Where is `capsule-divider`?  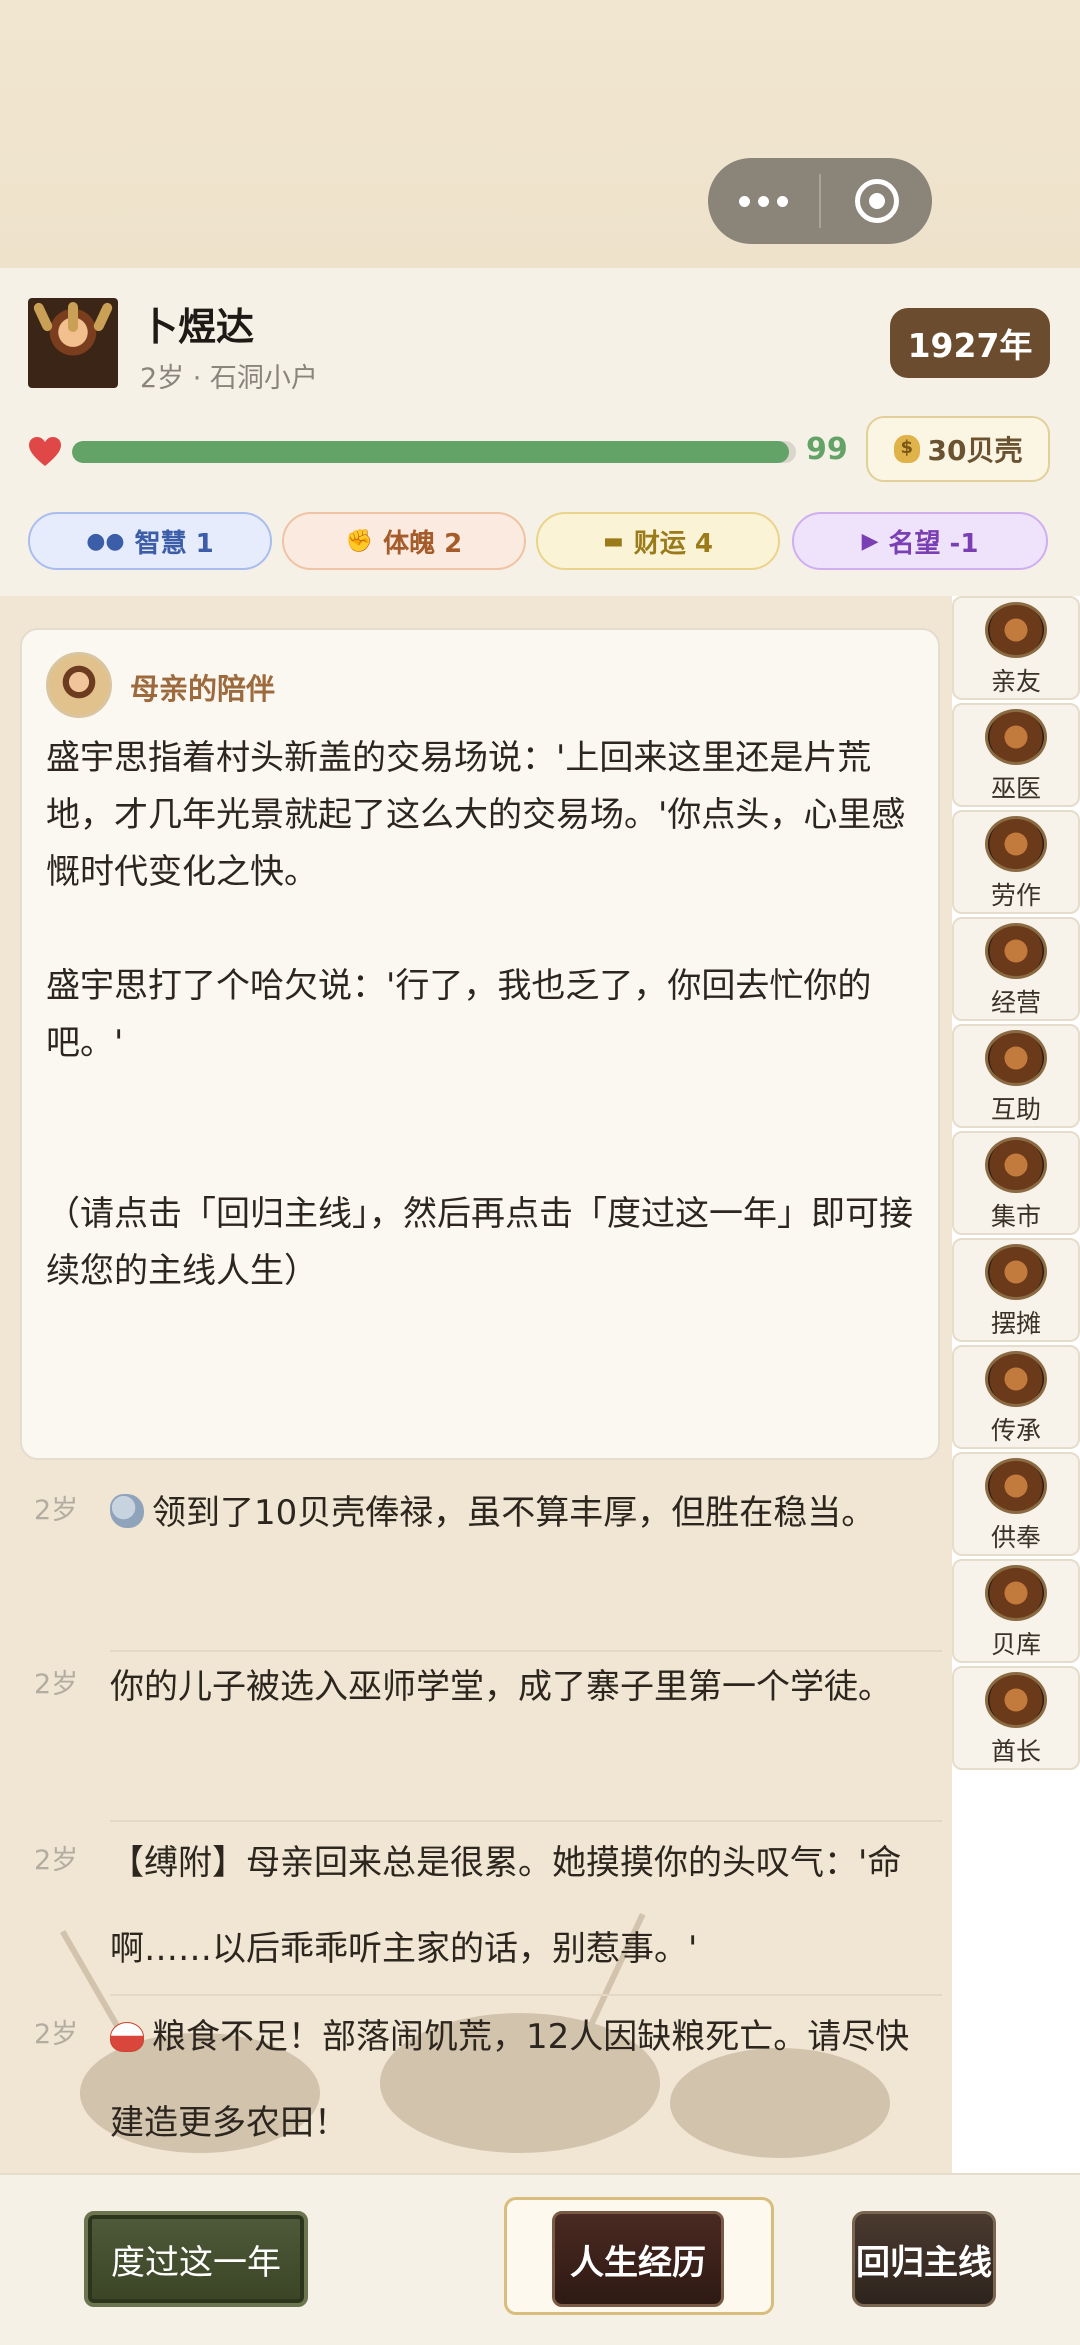
capsule-divider is located at coordinates (820, 201).